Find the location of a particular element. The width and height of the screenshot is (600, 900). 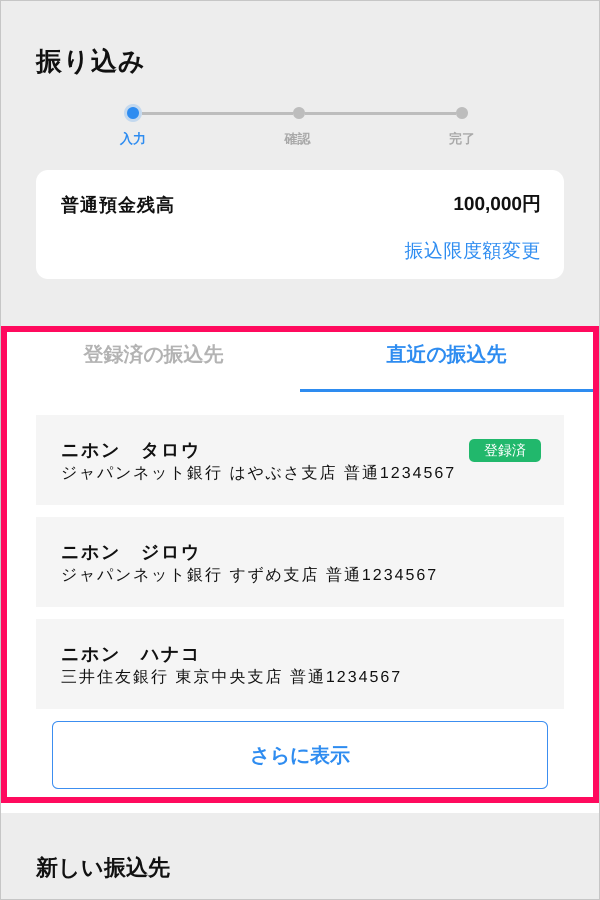

payee-card: ニホン ジロウ ジャパンネット銀行 すずめ支店 普通1234567 is located at coordinates (300, 562).